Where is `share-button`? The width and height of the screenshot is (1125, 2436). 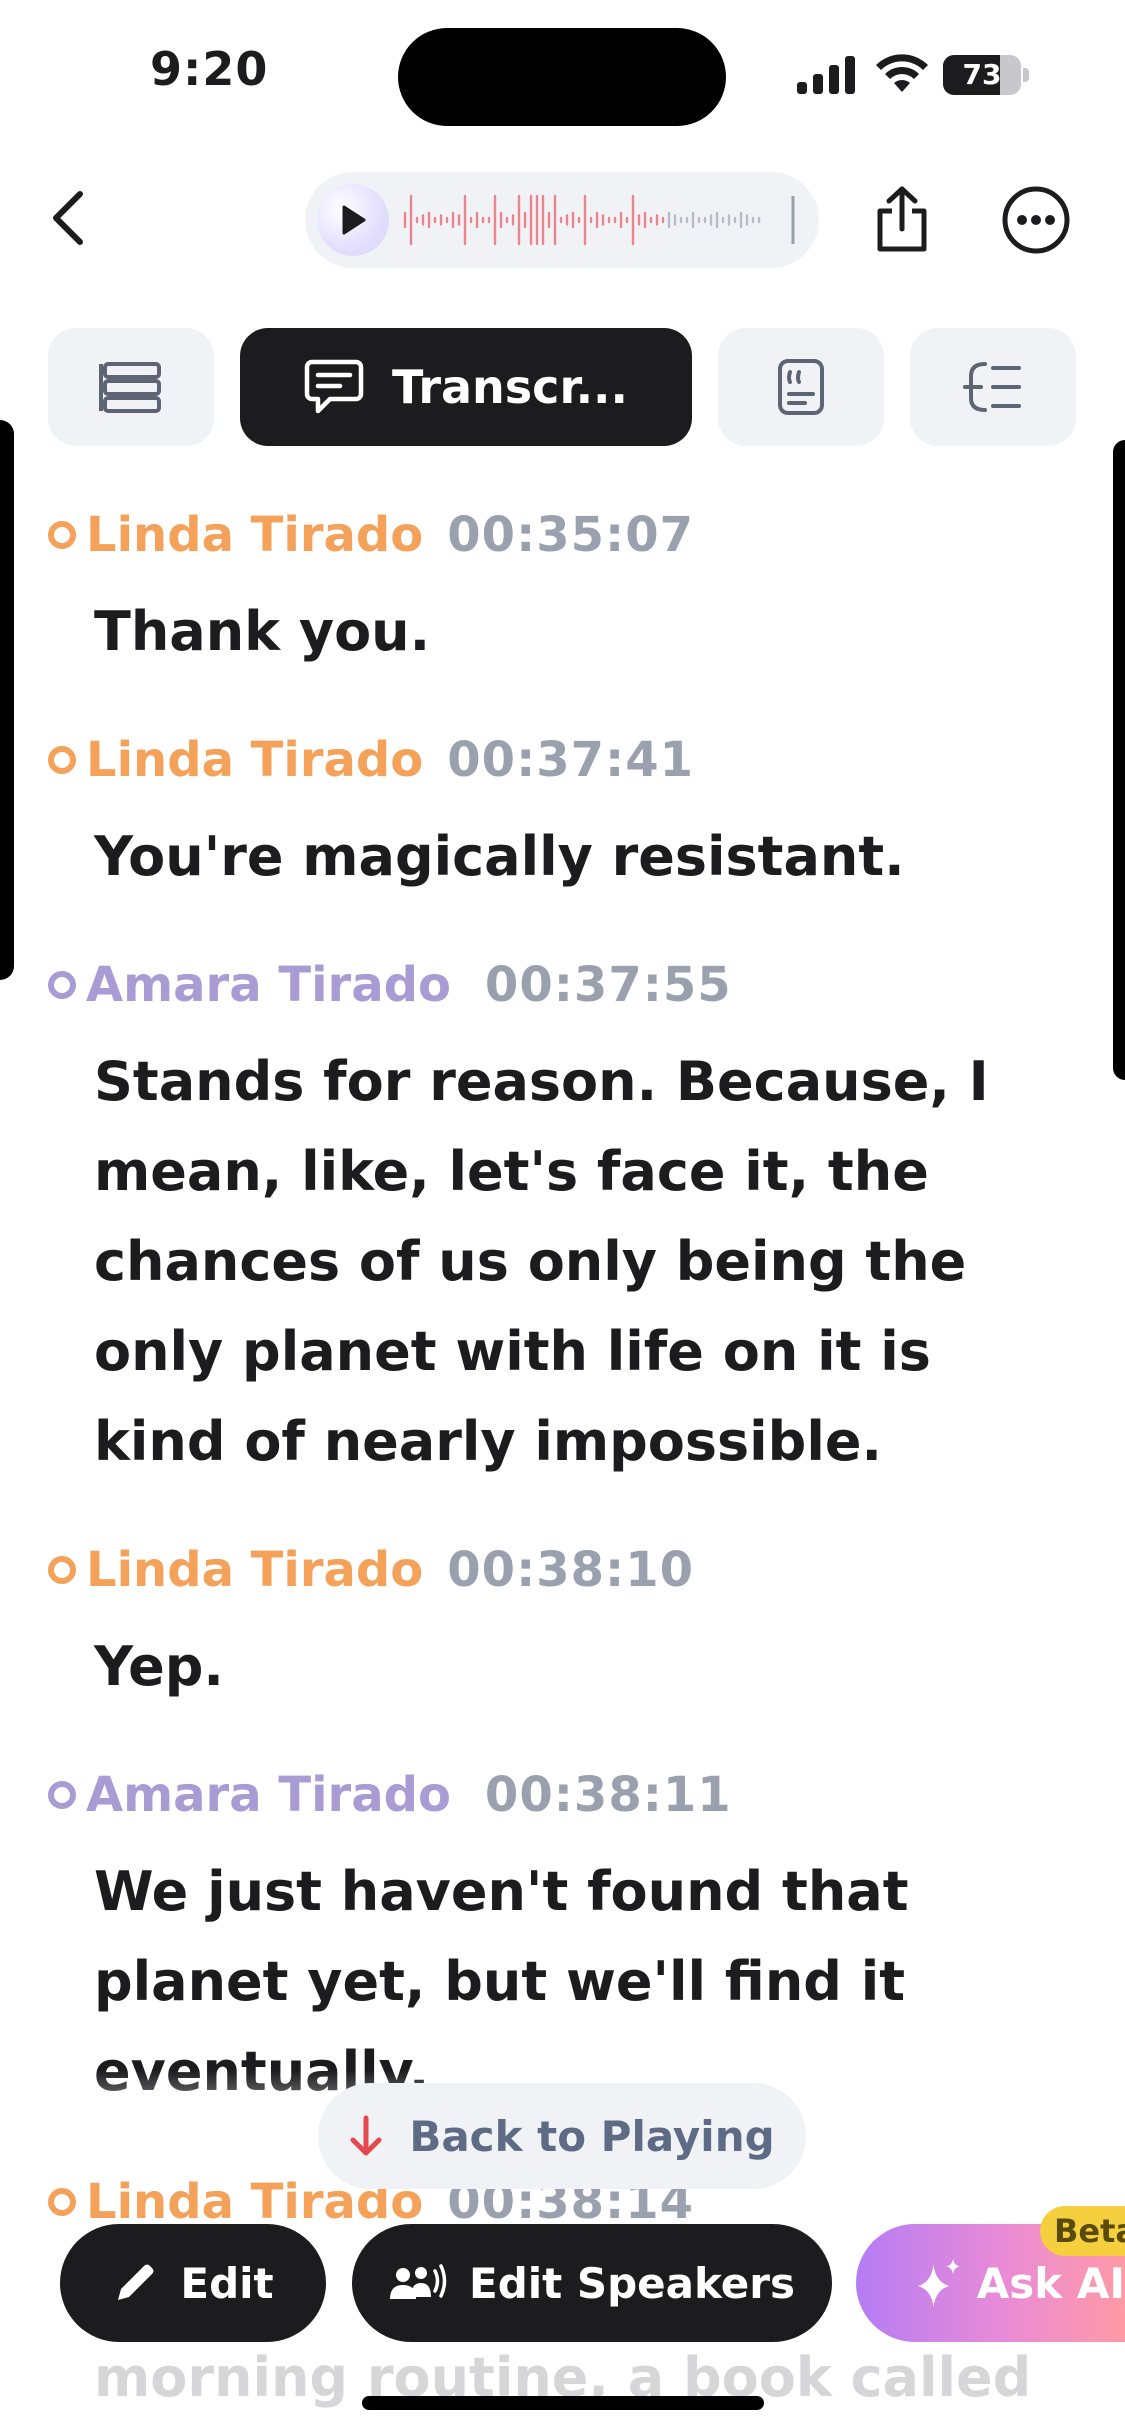
share-button is located at coordinates (902, 220).